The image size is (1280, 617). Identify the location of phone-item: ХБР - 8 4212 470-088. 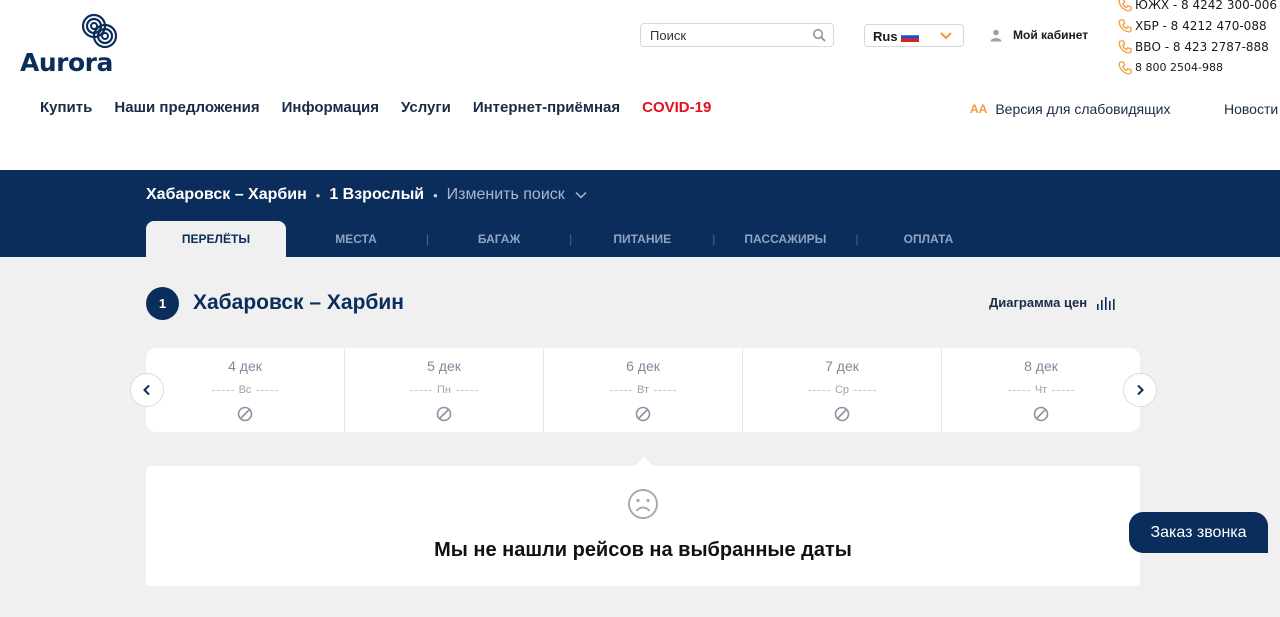
(1199, 25).